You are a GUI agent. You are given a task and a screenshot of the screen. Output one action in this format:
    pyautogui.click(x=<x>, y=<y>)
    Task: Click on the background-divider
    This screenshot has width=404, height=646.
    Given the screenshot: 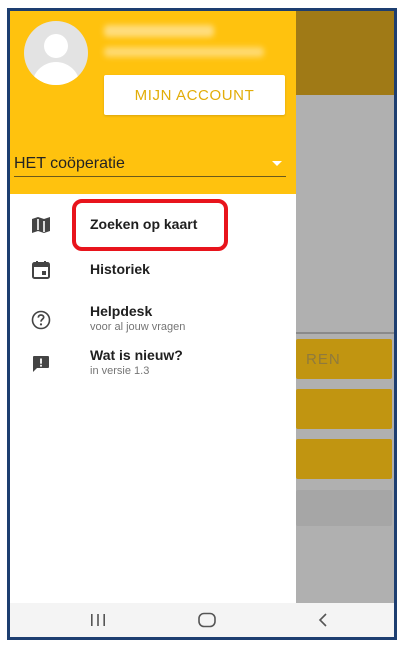 What is the action you would take?
    pyautogui.click(x=345, y=333)
    